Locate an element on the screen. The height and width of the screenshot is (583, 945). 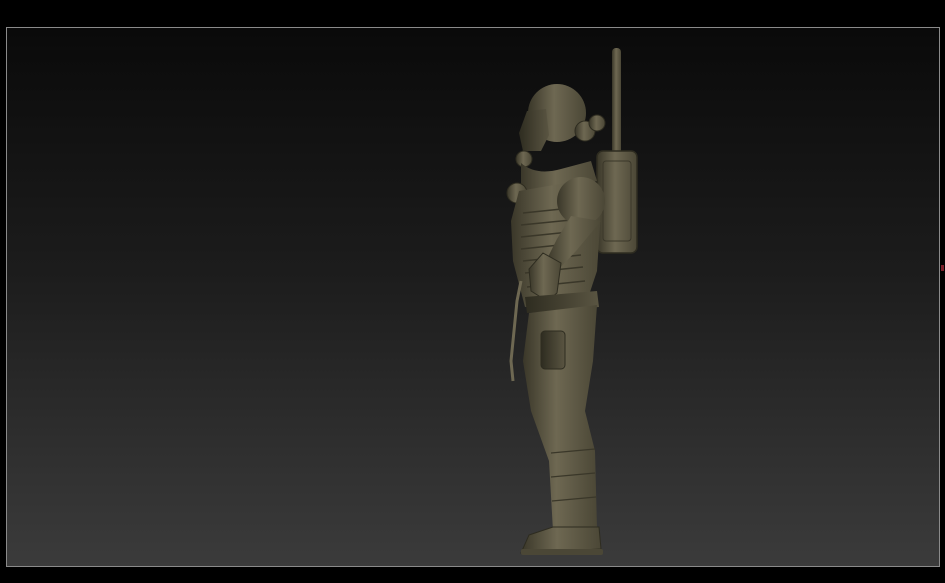
chain is located at coordinates (516, 331).